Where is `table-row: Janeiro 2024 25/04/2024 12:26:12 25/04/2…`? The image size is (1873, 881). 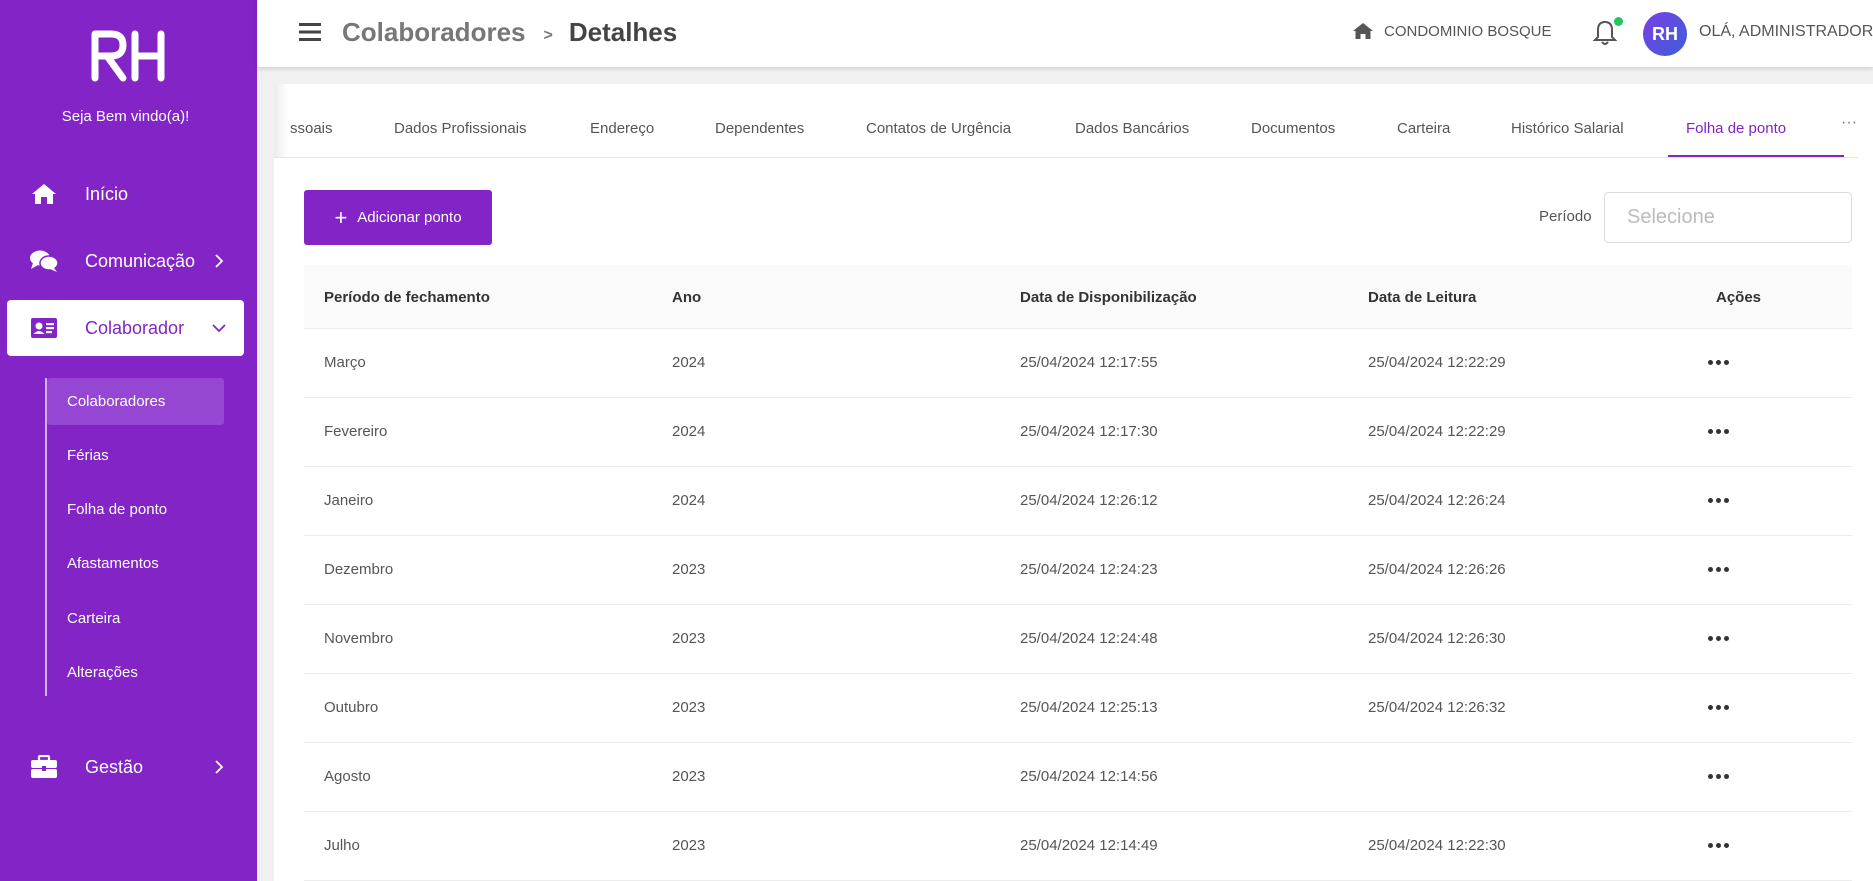
table-row: Janeiro 2024 25/04/2024 12:26:12 25/04/2… is located at coordinates (1078, 501).